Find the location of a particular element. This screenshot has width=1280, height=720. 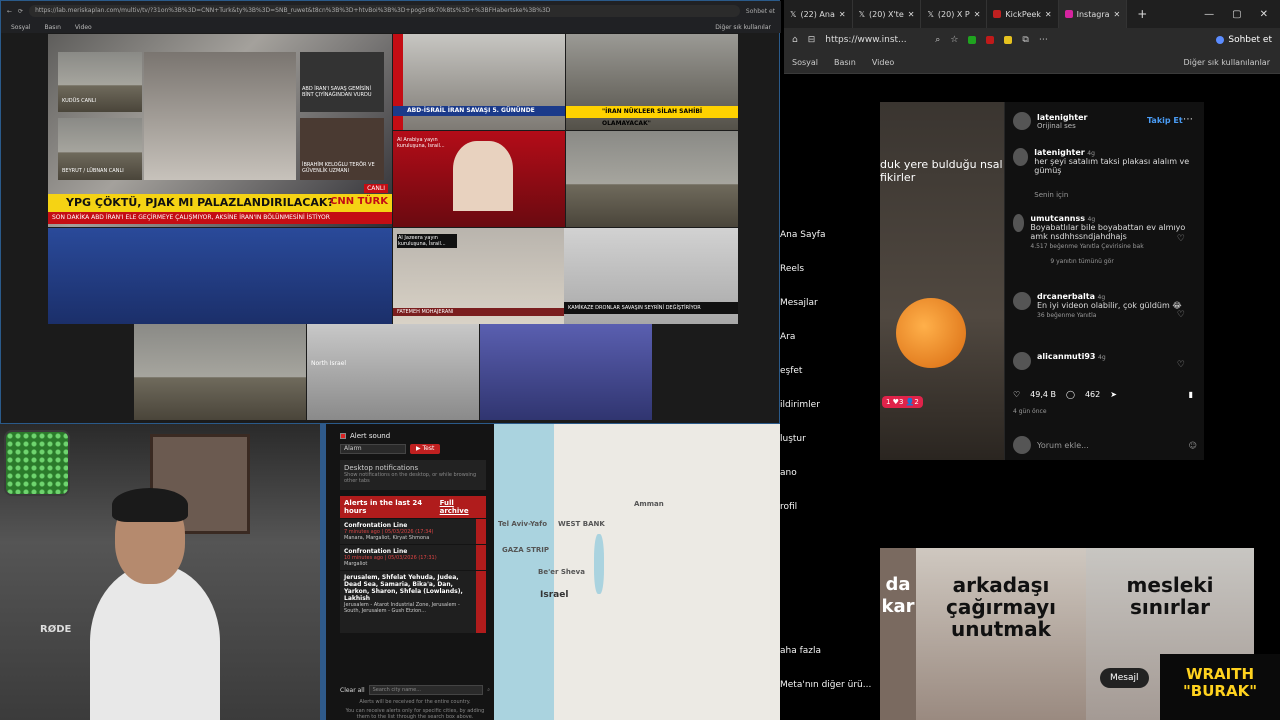

tab-x-p: 𝕏 (20) X P ✕ is located at coordinates (954, 14).